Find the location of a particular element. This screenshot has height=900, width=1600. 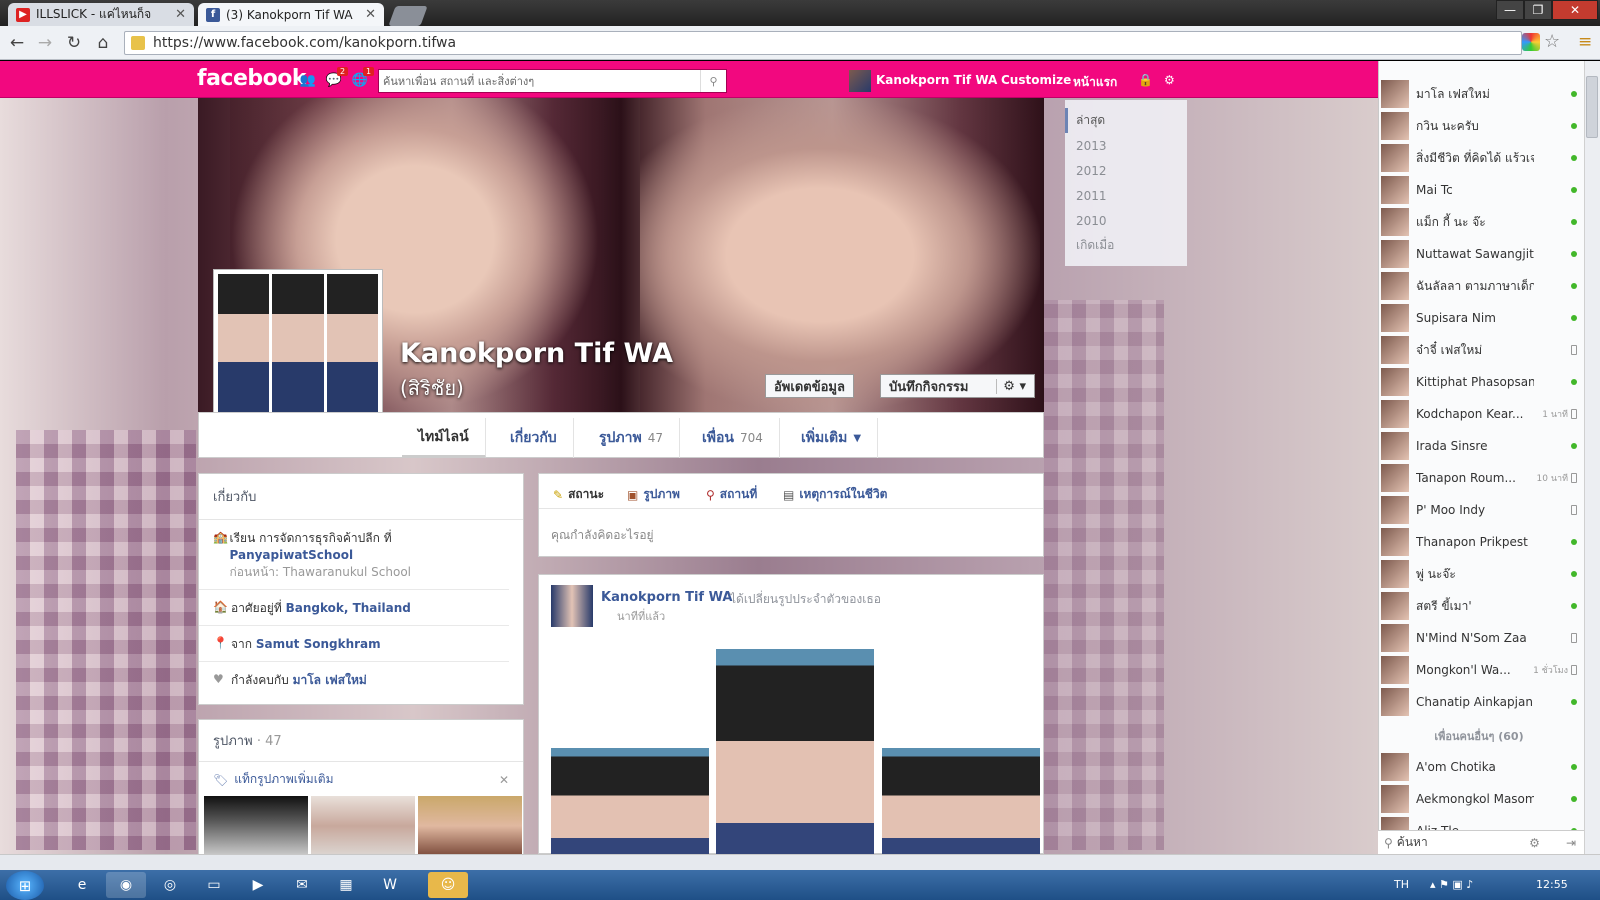

year-item: 2013 is located at coordinates (1126, 145).